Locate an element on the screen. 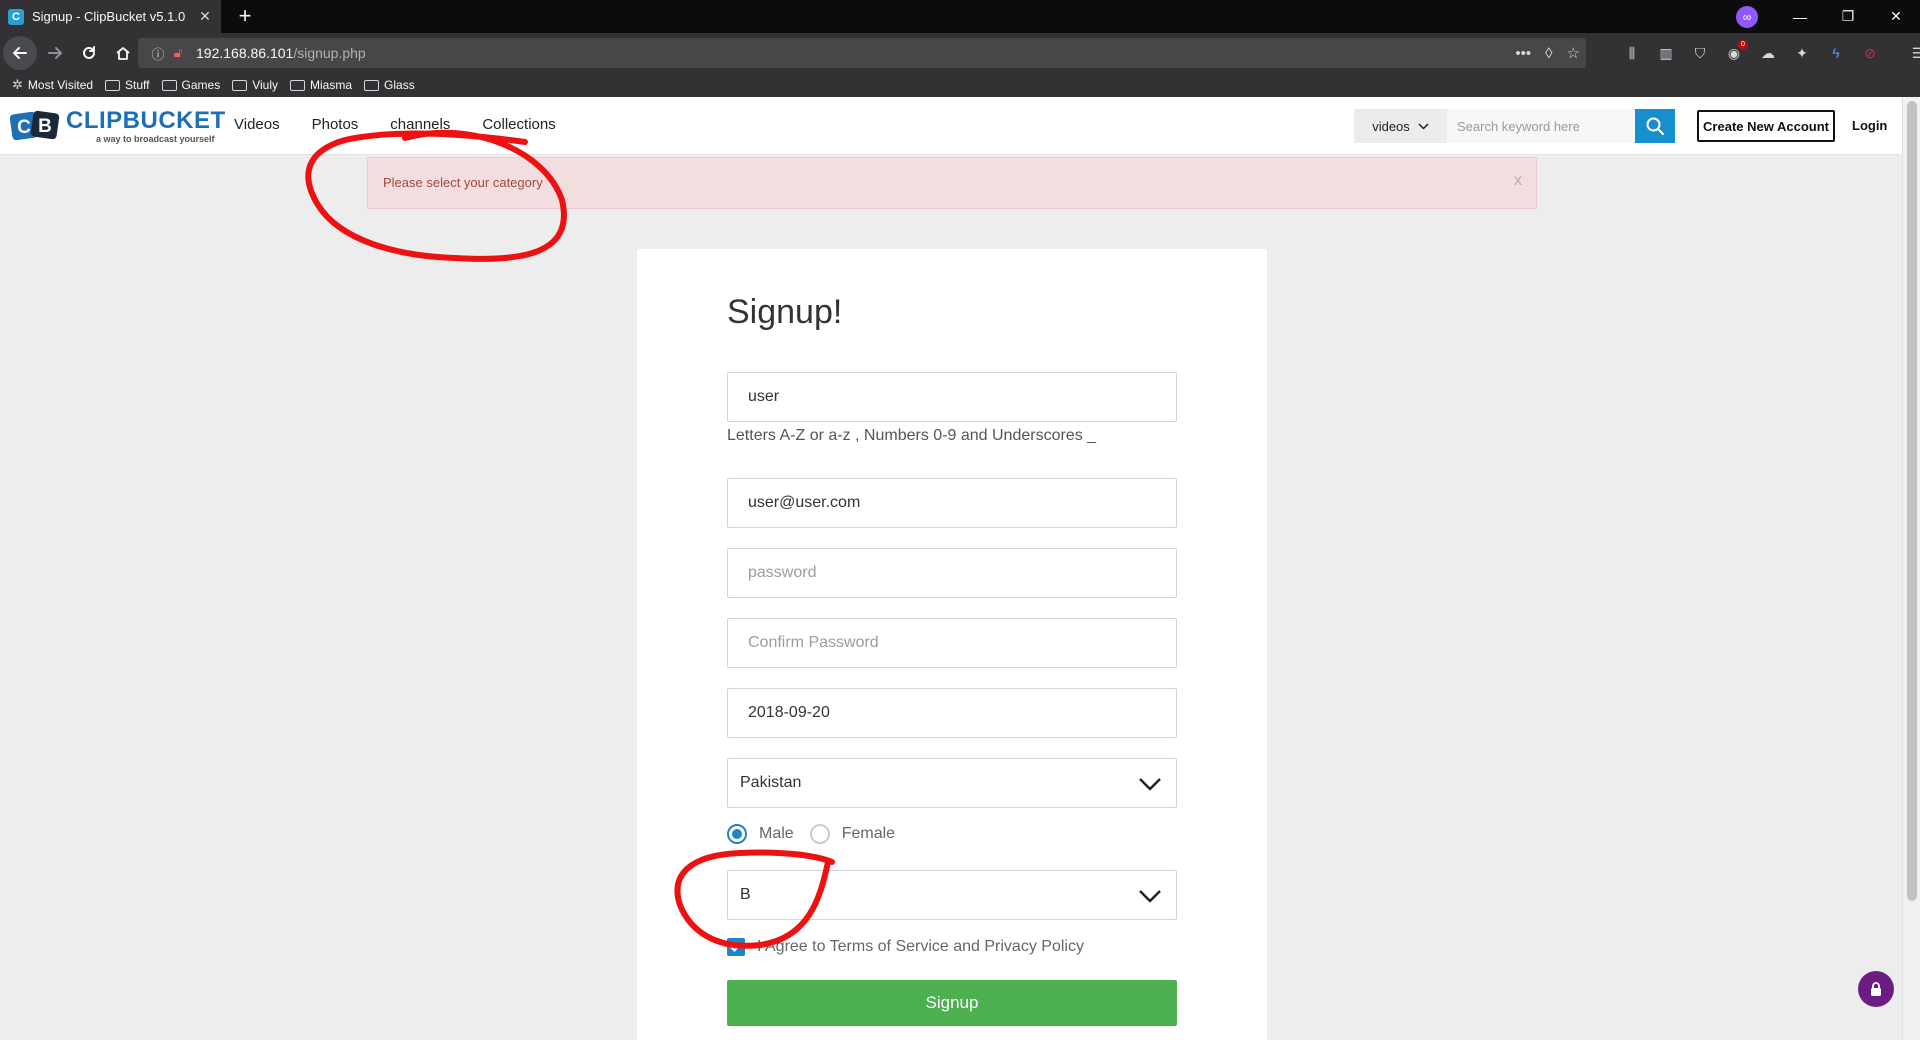 The height and width of the screenshot is (1040, 1920). search-input is located at coordinates (1541, 126).